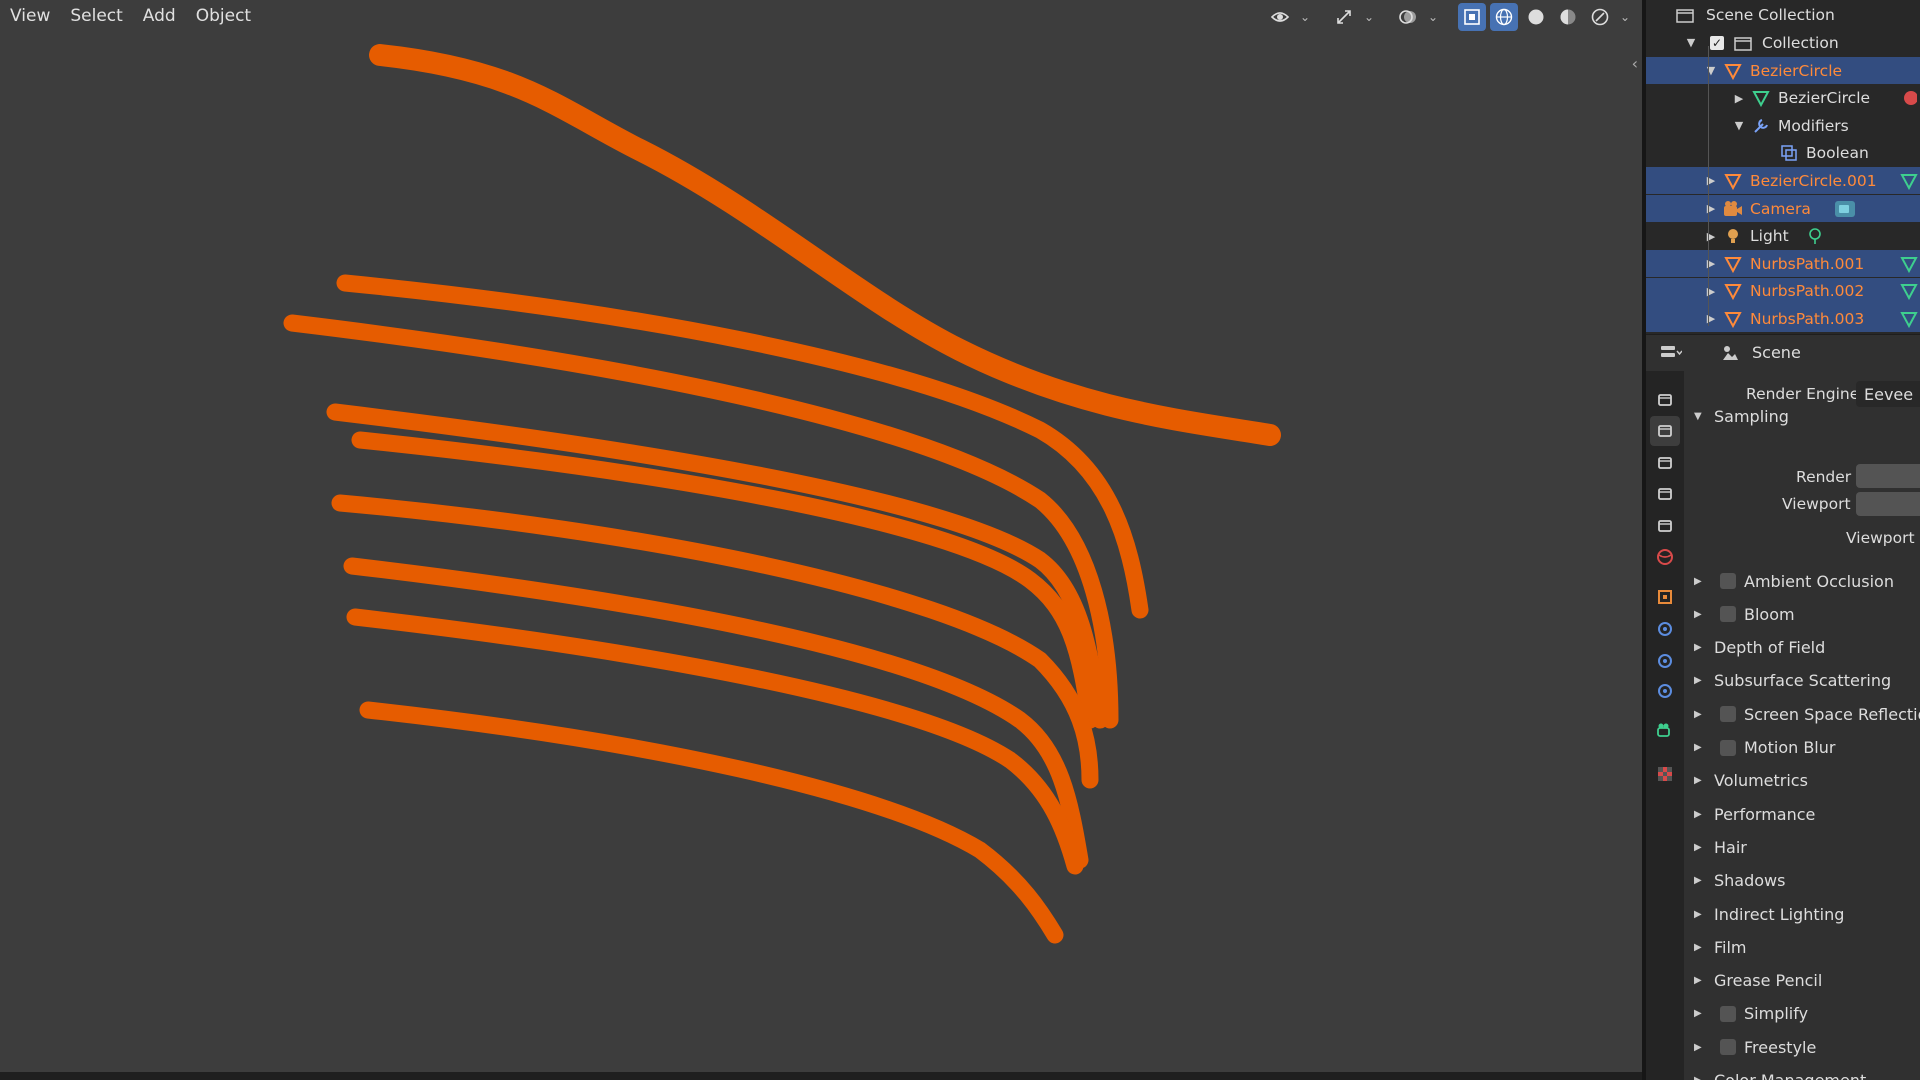 The height and width of the screenshot is (1080, 1920). Describe the element at coordinates (1783, 125) in the screenshot. I see `outliner-item-modifiers: ▼ Modifiers` at that location.